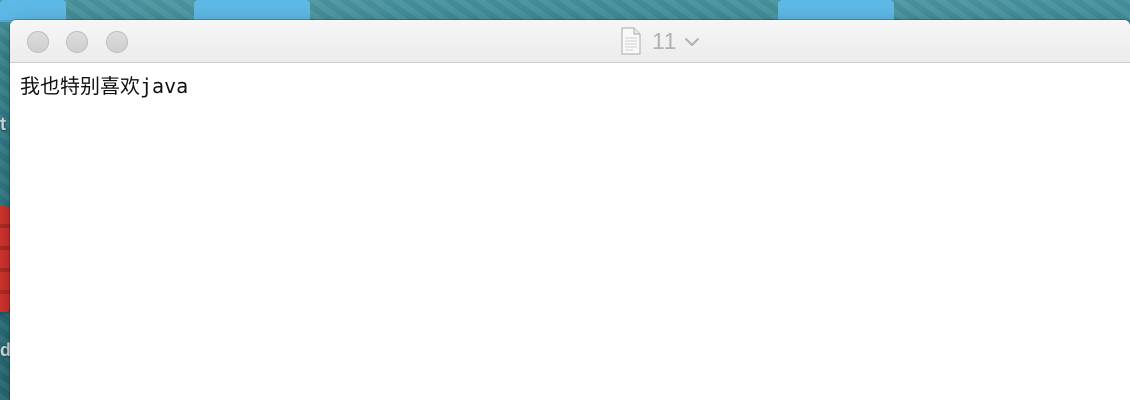 The image size is (1130, 400). I want to click on window-title-group: 11, so click(660, 41).